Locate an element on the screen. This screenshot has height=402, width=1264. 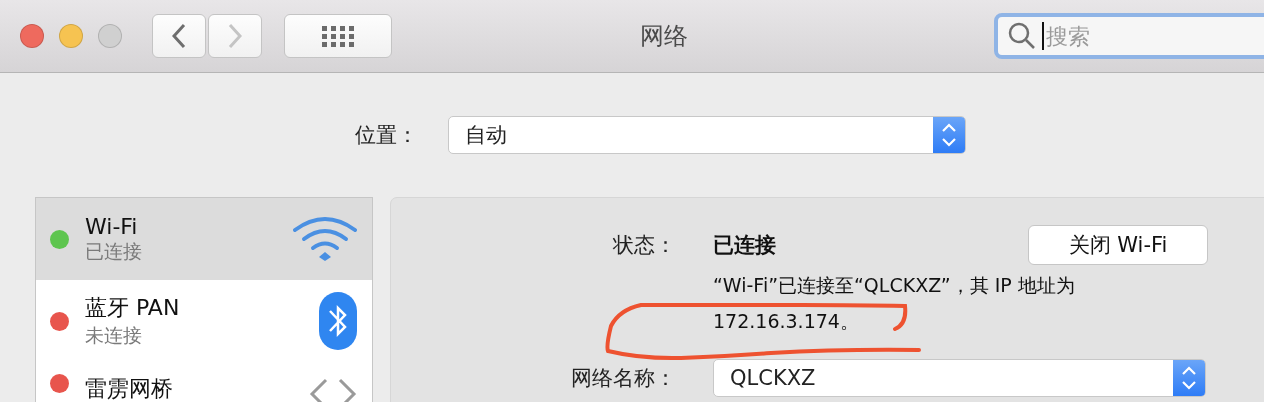
back-button is located at coordinates (179, 36).